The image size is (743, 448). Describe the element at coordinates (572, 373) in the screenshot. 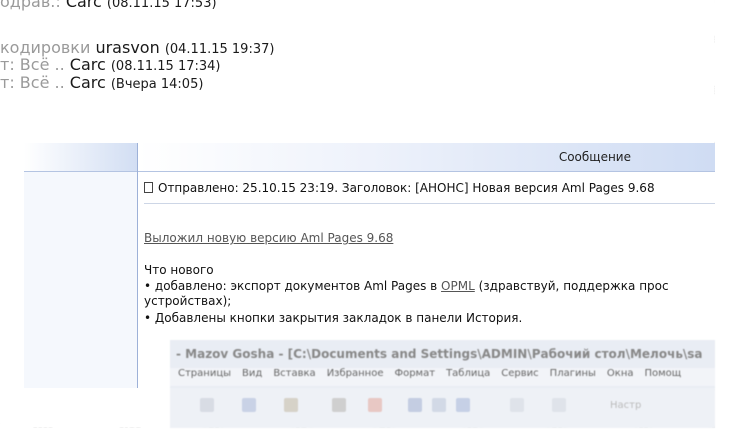

I see `embedded-menu-item: Плагины` at that location.